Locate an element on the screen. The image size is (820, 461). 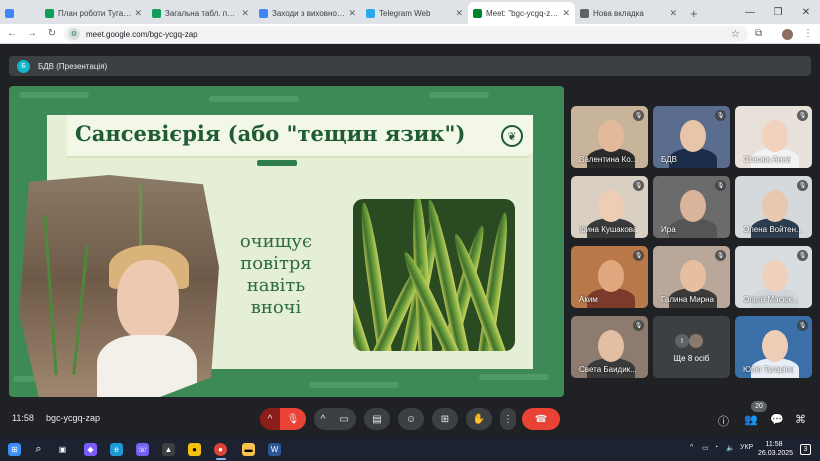
reload-icon: ↻ is located at coordinates (52, 33).